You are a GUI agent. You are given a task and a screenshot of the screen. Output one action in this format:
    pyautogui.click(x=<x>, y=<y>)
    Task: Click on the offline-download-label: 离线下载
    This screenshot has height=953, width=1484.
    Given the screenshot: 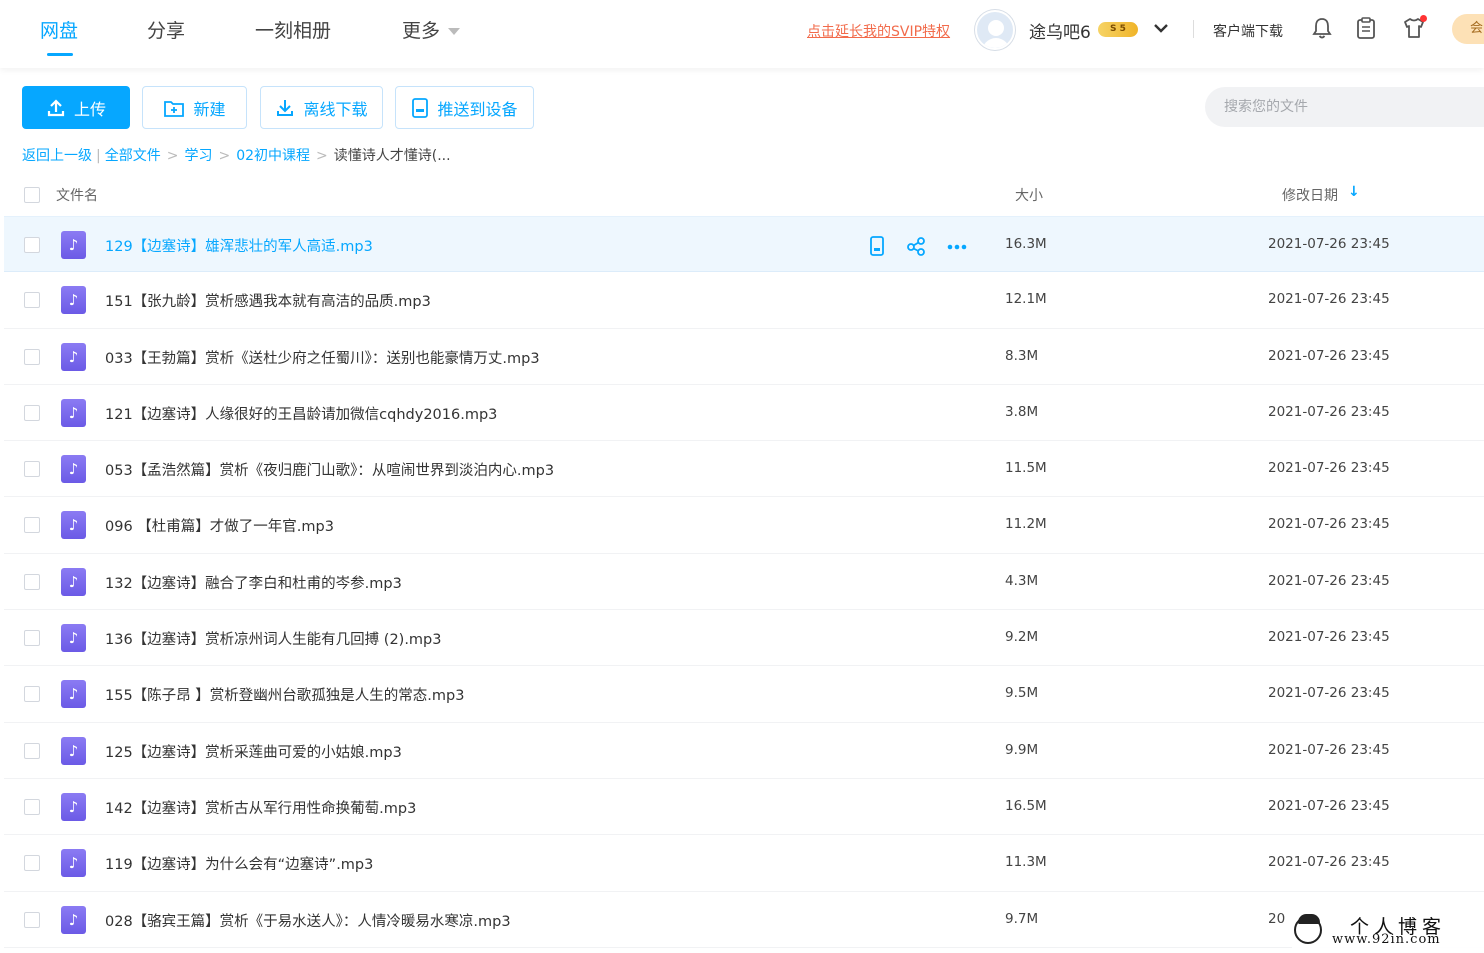 What is the action you would take?
    pyautogui.click(x=335, y=109)
    